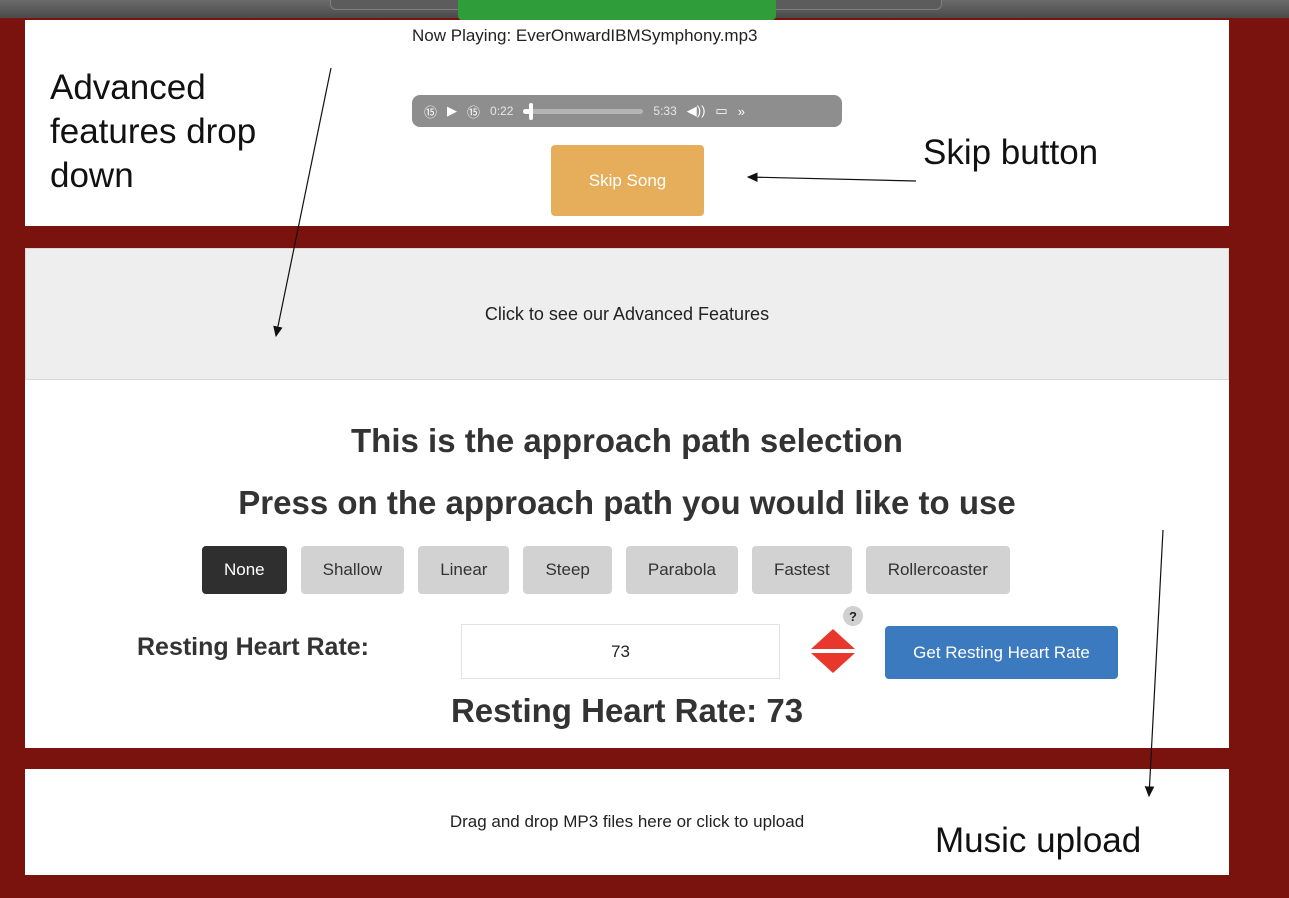  Describe the element at coordinates (464, 570) in the screenshot. I see `path-button-linear: Linear` at that location.